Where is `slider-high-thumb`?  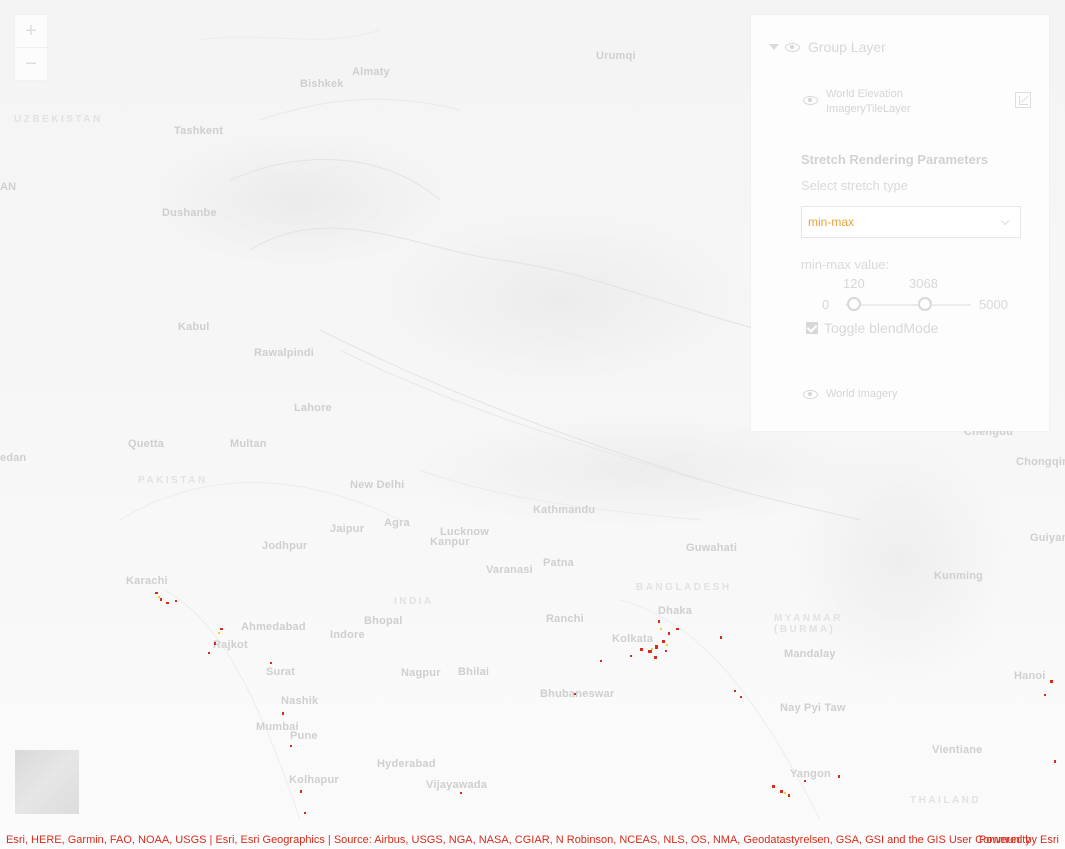 slider-high-thumb is located at coordinates (925, 304).